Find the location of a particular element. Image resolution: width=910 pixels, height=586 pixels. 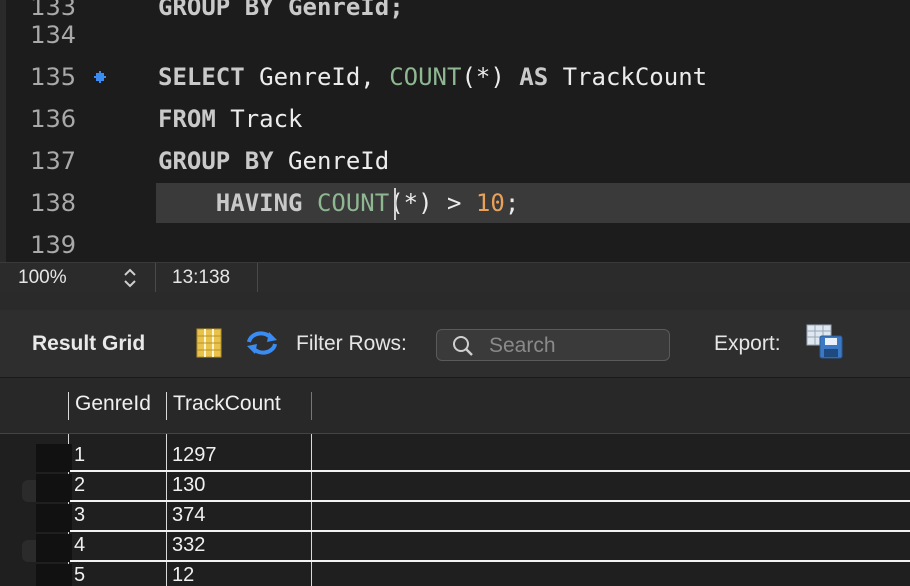

cell-trackcount: 332 is located at coordinates (188, 545).